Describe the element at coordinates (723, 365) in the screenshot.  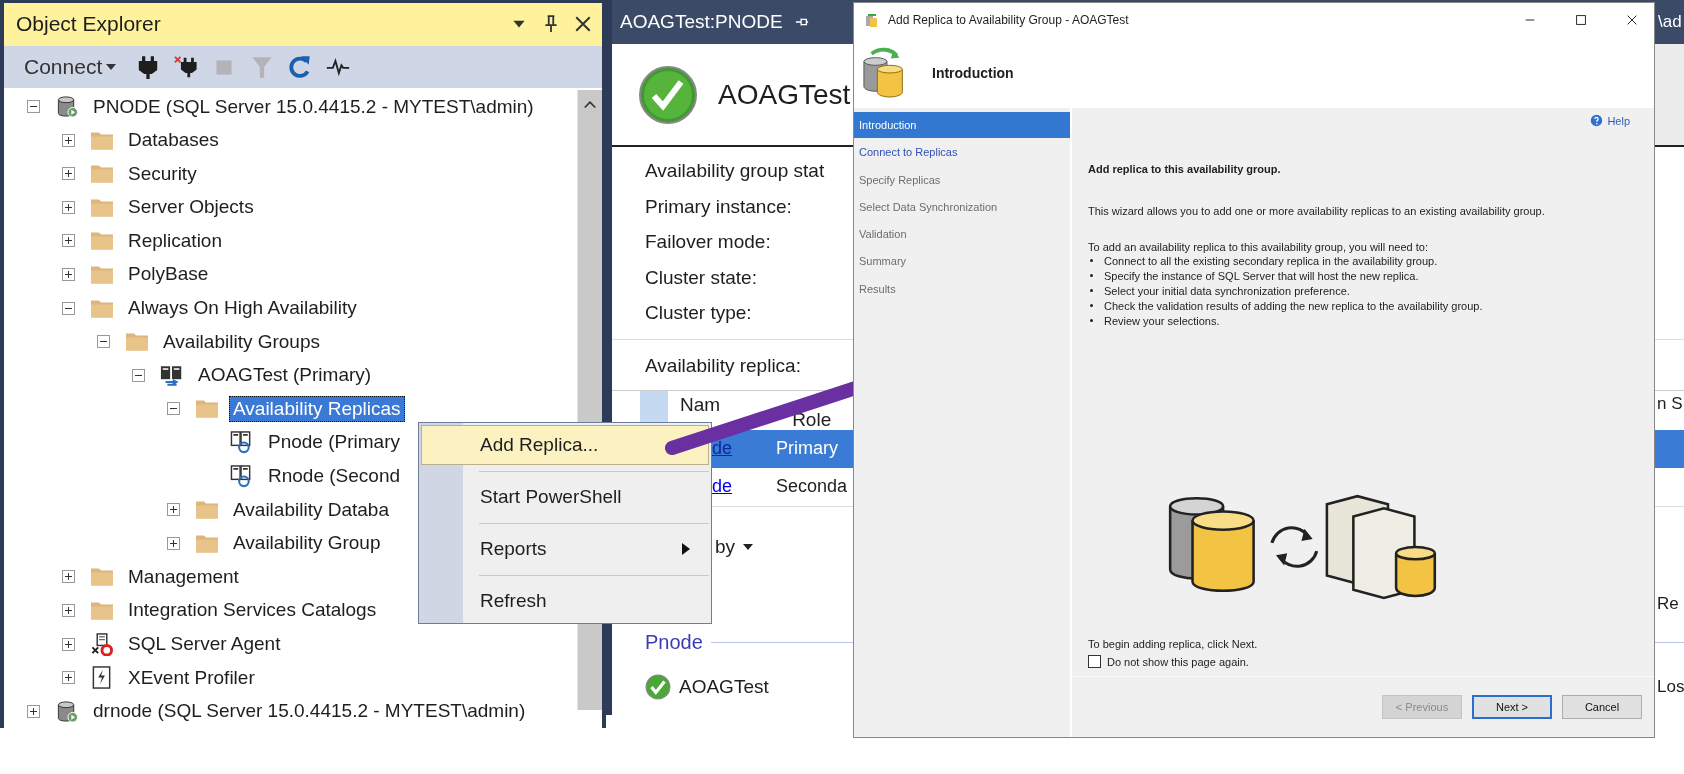
I see `section-label: Availability replica:` at that location.